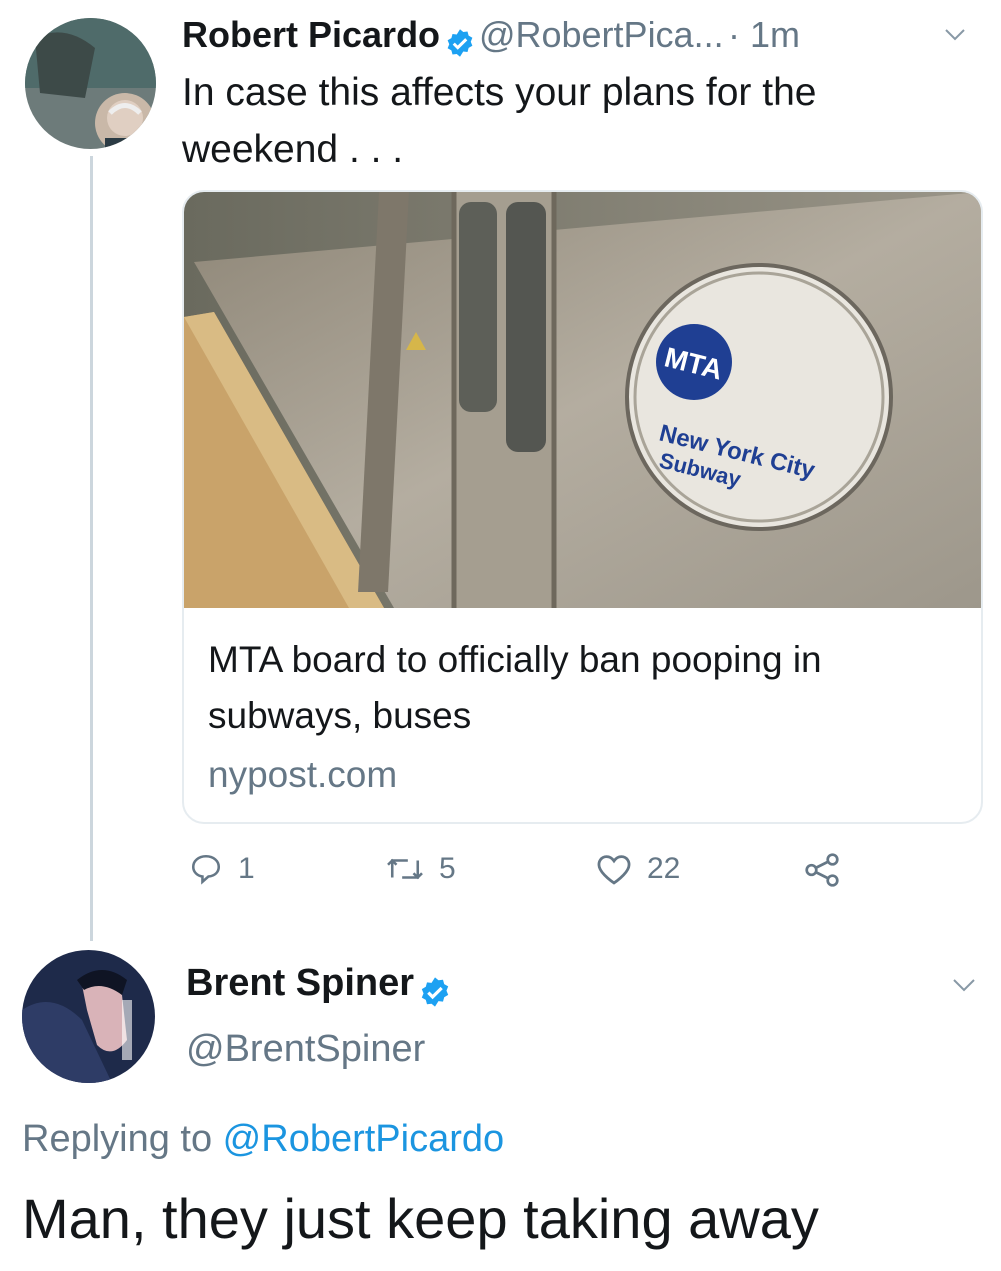 The image size is (1001, 1271). Describe the element at coordinates (221, 869) in the screenshot. I see `reply-action: 1` at that location.